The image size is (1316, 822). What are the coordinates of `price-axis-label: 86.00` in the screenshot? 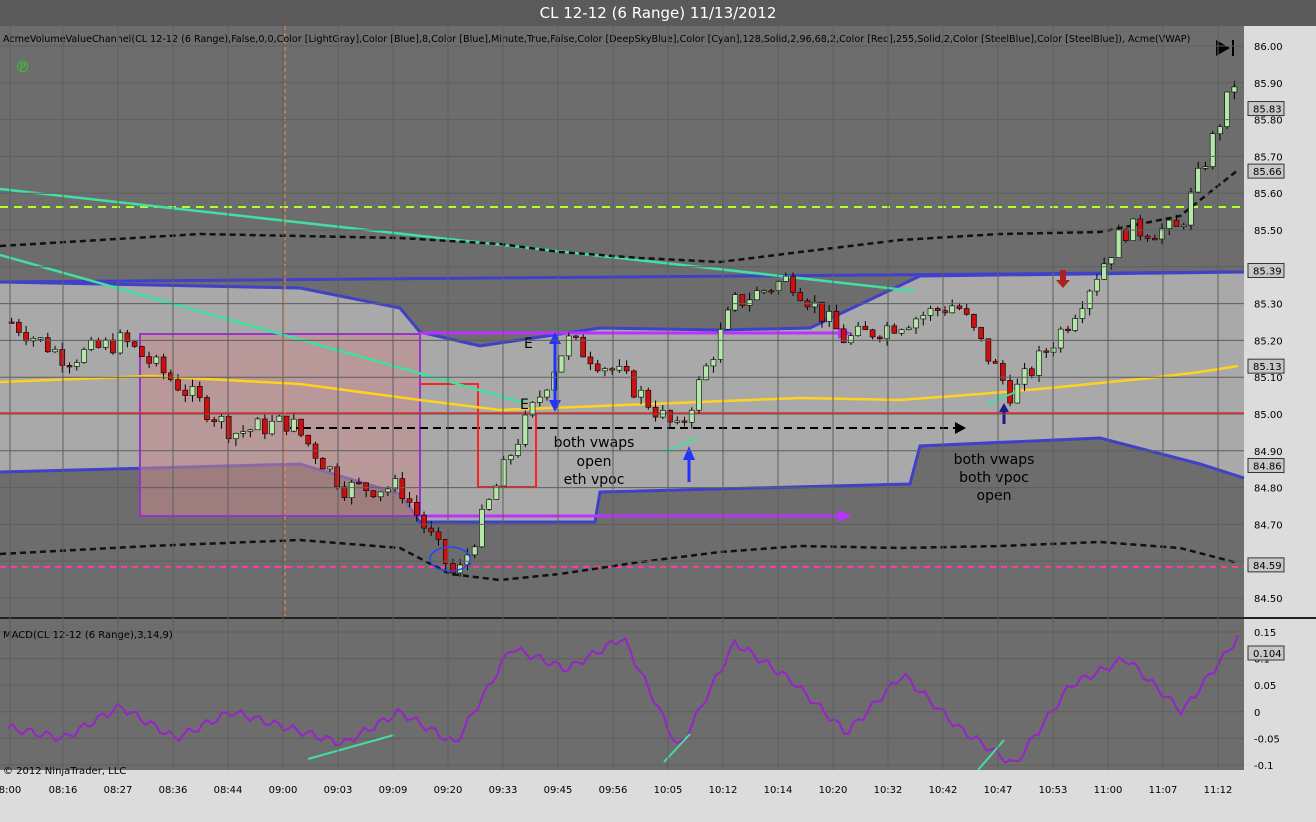 It's located at (1268, 47).